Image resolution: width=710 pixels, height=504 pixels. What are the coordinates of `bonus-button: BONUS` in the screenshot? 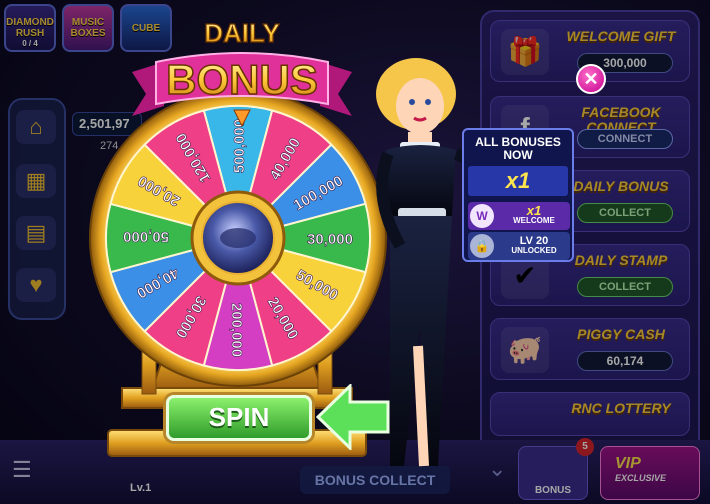 It's located at (553, 473).